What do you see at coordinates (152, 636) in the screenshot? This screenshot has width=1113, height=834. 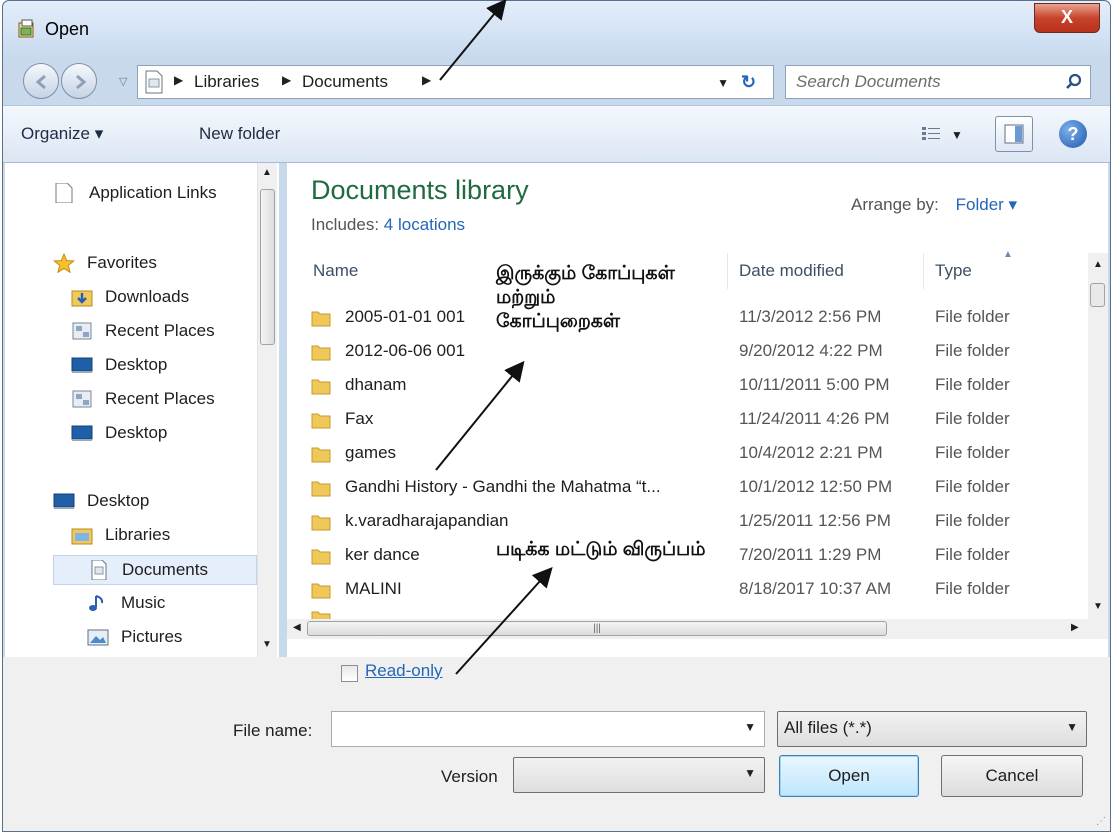 I see `nav-item-label: Pictures` at bounding box center [152, 636].